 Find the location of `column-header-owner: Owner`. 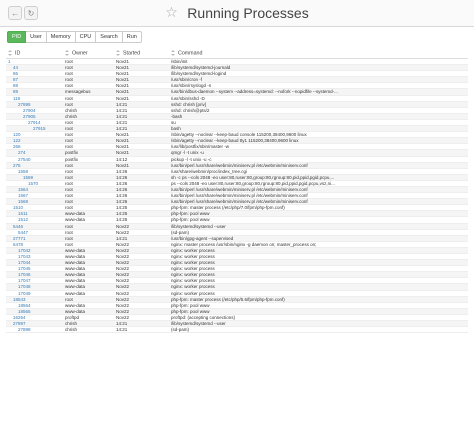

column-header-owner: Owner is located at coordinates (76, 53).